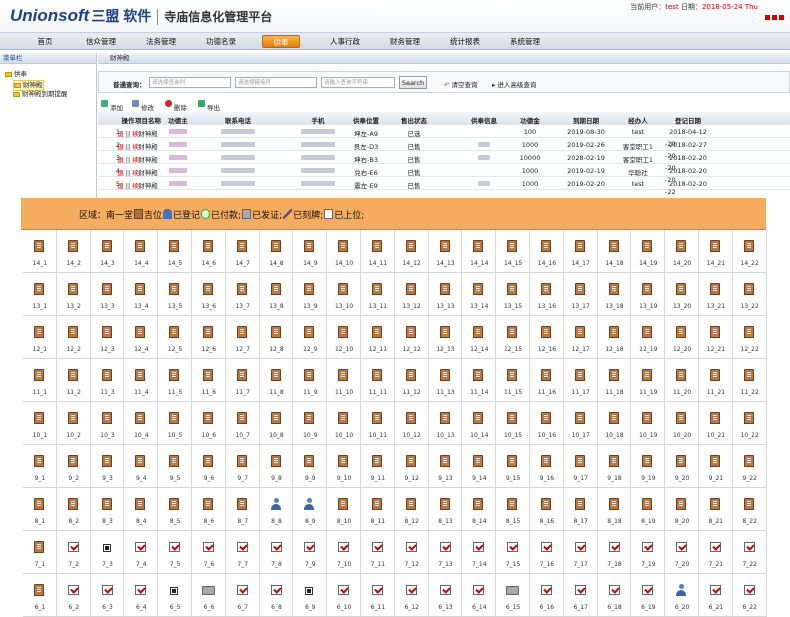 The height and width of the screenshot is (617, 790). I want to click on seat-6_2: 6_2, so click(73, 595).